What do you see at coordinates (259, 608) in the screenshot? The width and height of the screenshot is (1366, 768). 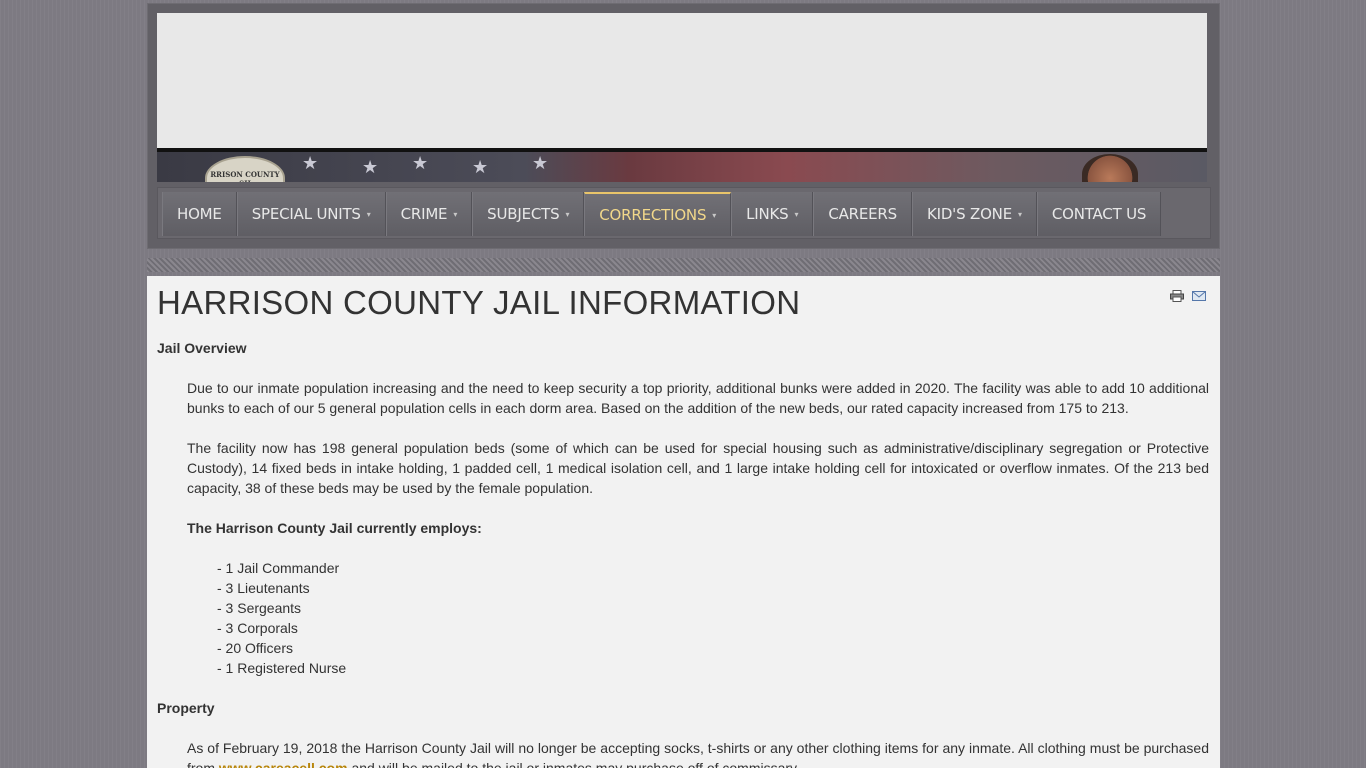 I see `staff-list-item: - 3 Sergeants` at bounding box center [259, 608].